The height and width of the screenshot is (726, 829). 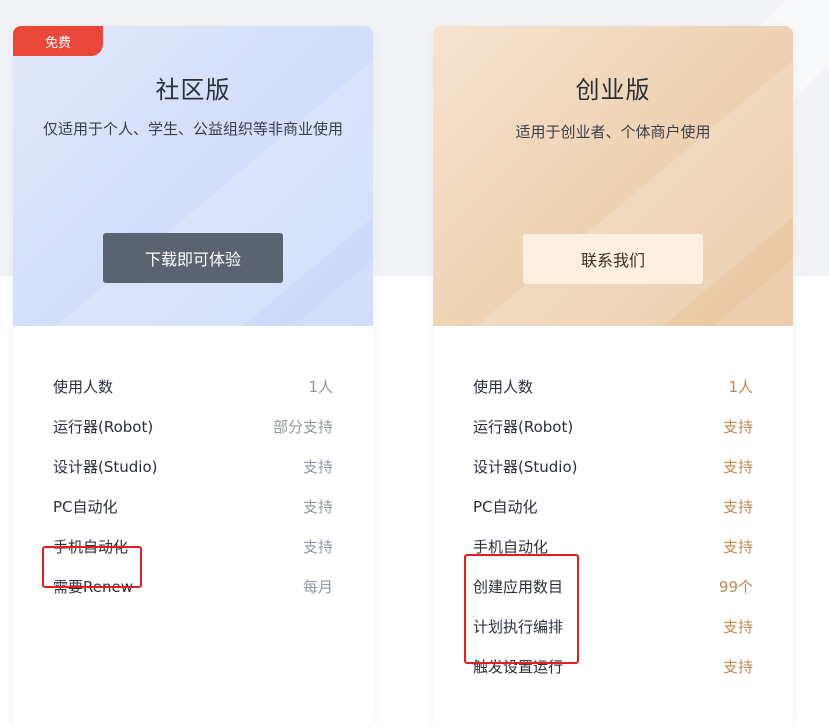 I want to click on contact-us-button: 联系我们, so click(x=613, y=259).